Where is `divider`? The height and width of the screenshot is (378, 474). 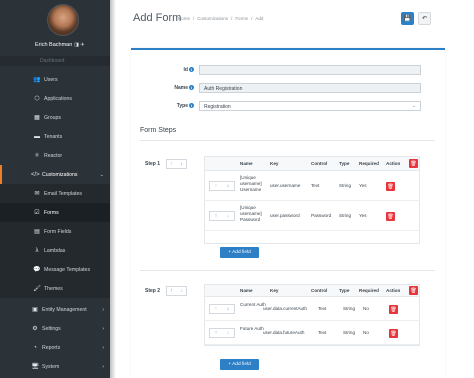 divider is located at coordinates (287, 270).